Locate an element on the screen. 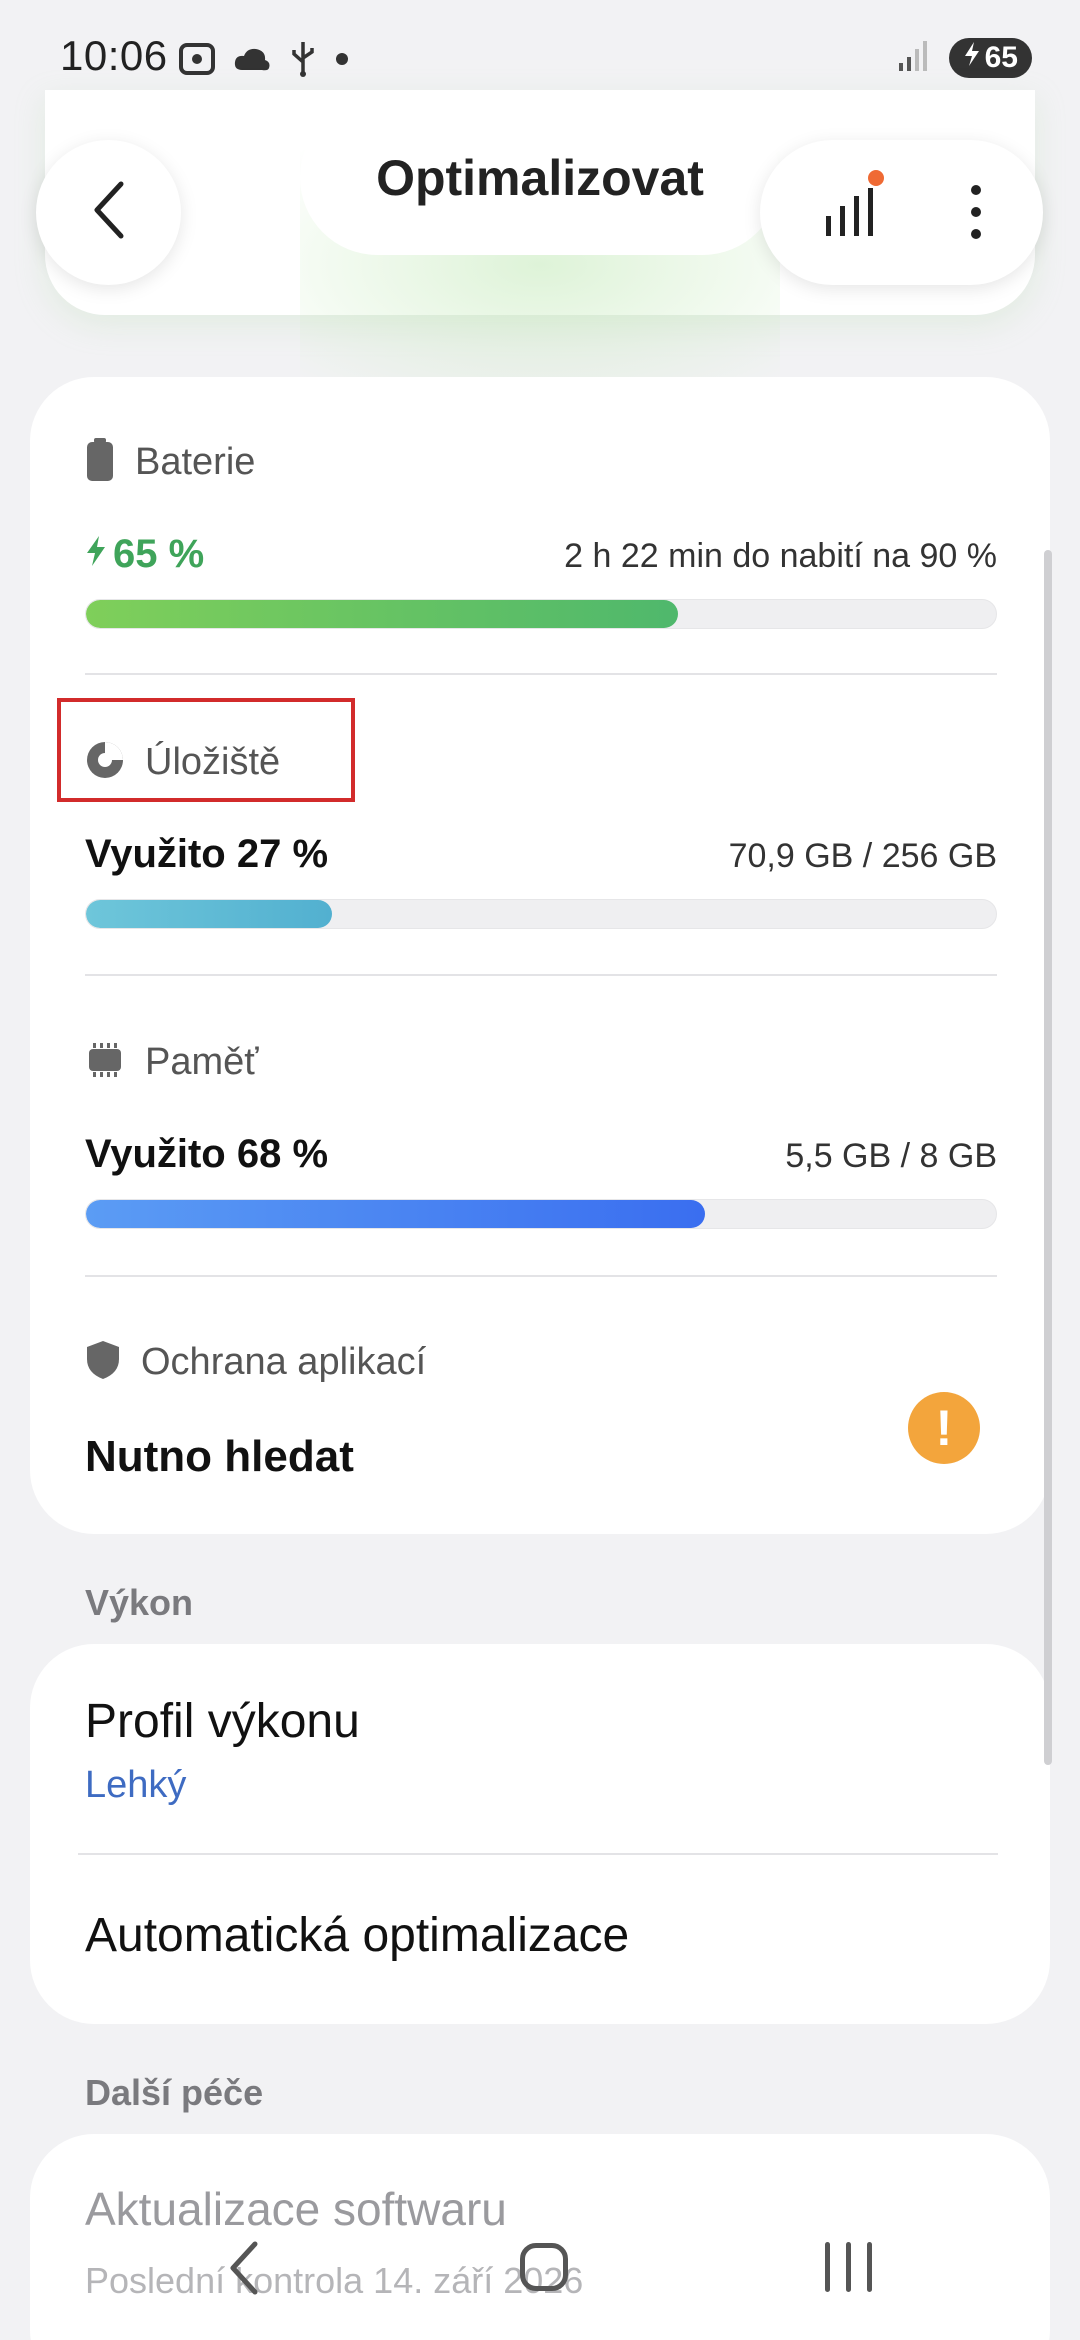 Image resolution: width=1080 pixels, height=2340 pixels. cloud-icon is located at coordinates (252, 61).